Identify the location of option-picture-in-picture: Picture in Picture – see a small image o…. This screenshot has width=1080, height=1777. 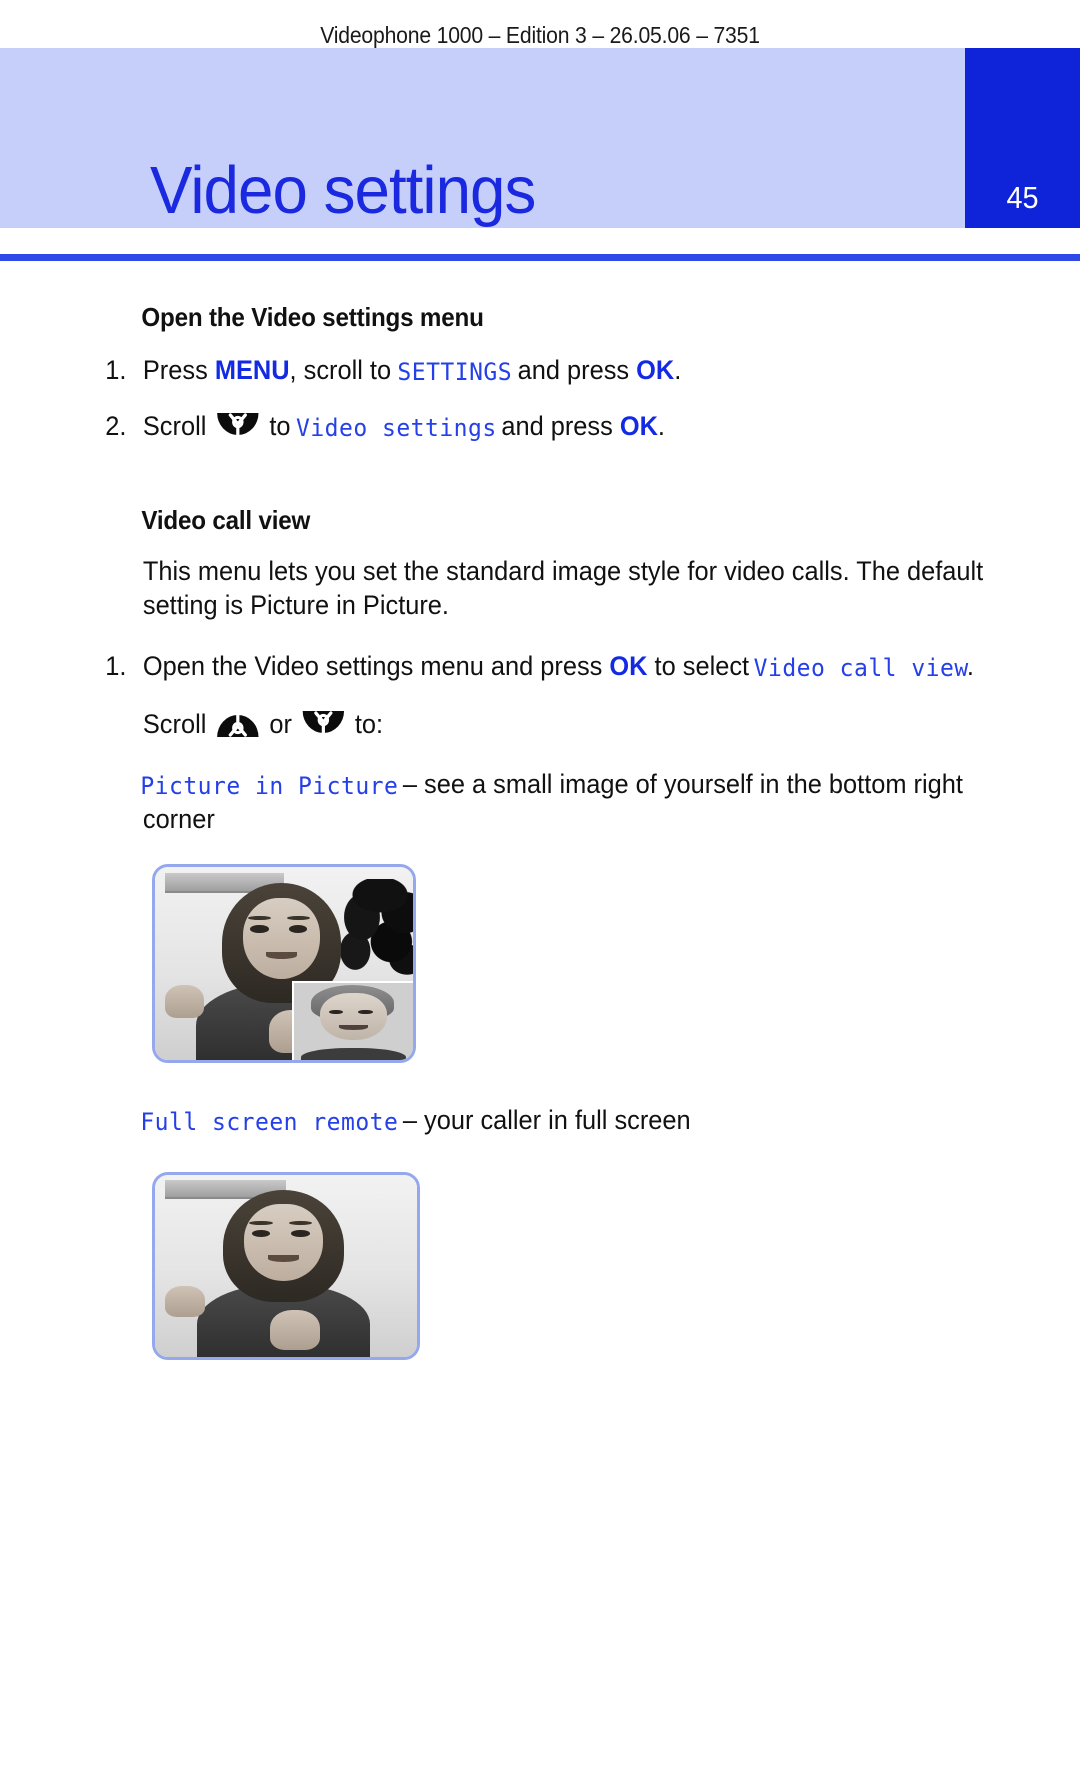
(508, 801).